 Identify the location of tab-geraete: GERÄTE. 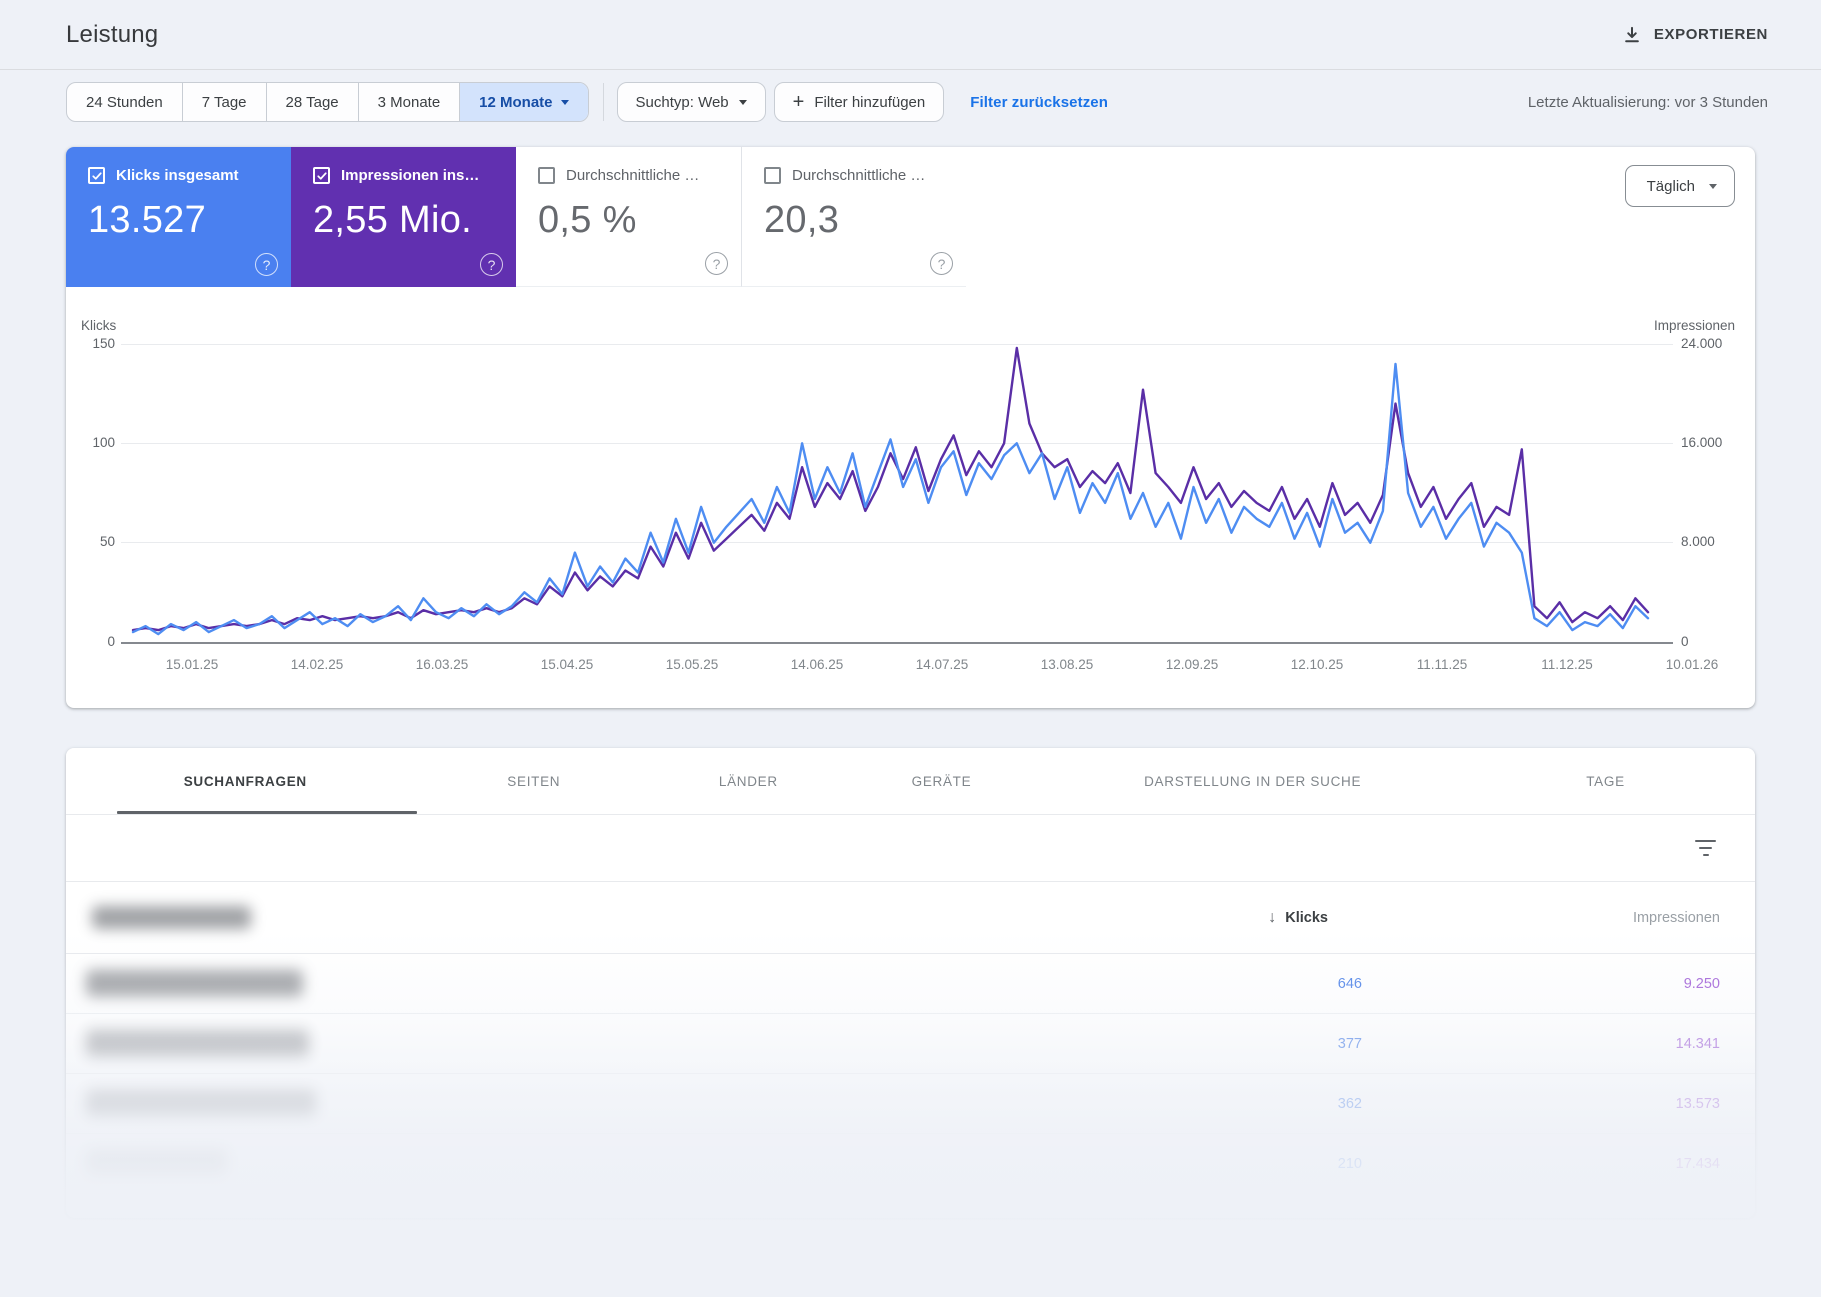
(942, 781).